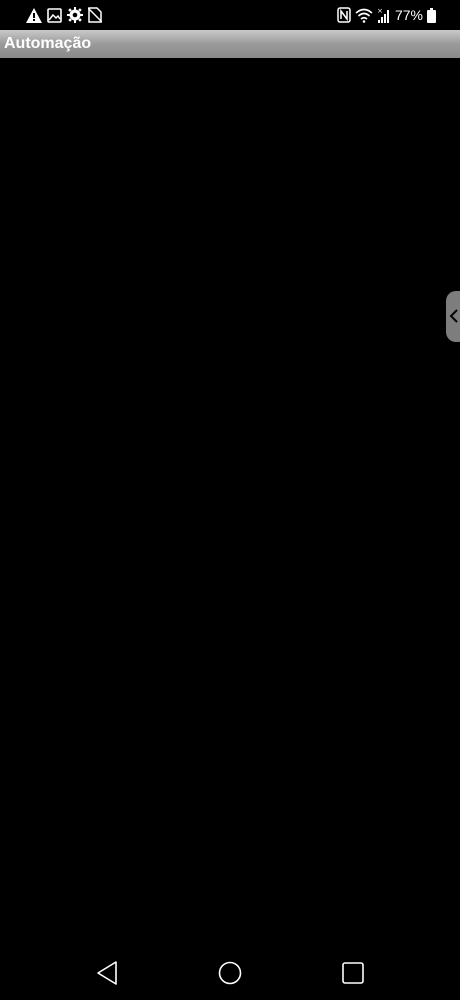  Describe the element at coordinates (54, 15) in the screenshot. I see `image-icon` at that location.